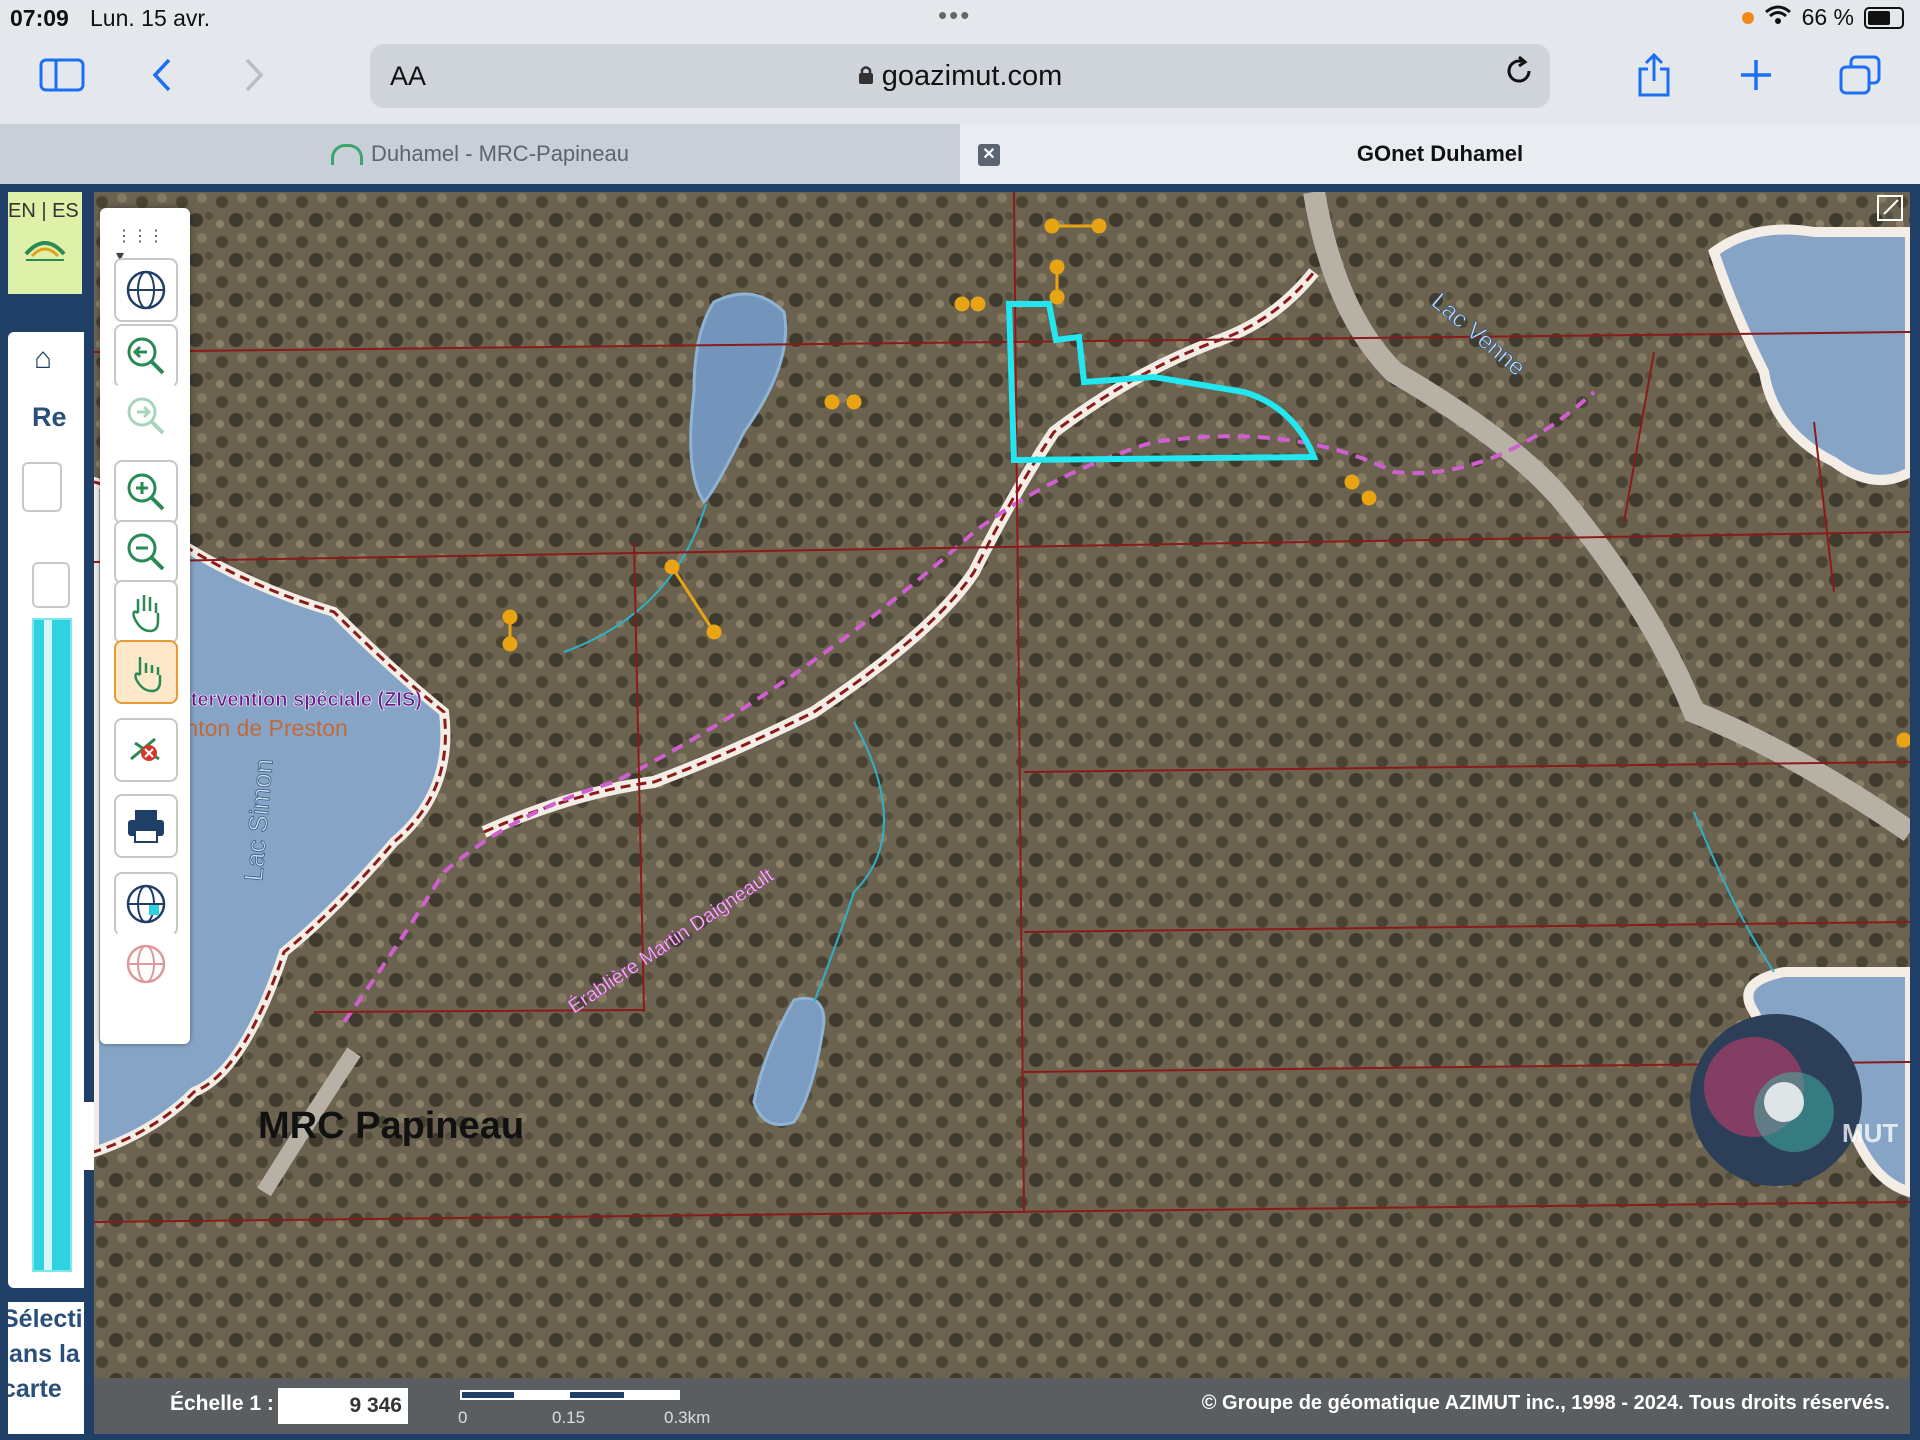  I want to click on map-tool-panel: ⋮⋮⋮ ▾, so click(145, 626).